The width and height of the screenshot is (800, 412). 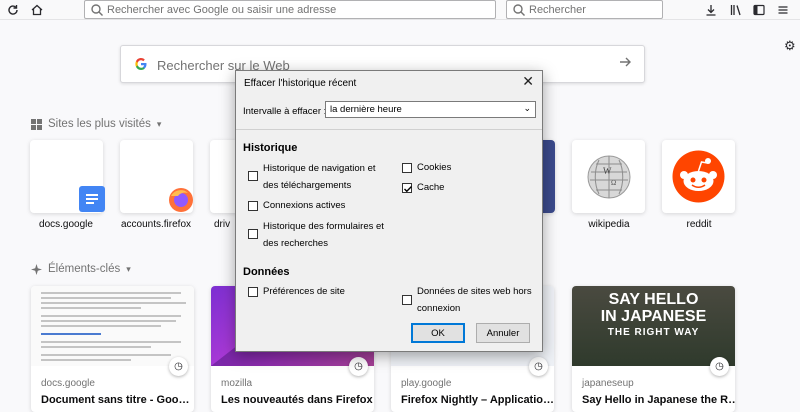 I want to click on grid-icon, so click(x=36, y=124).